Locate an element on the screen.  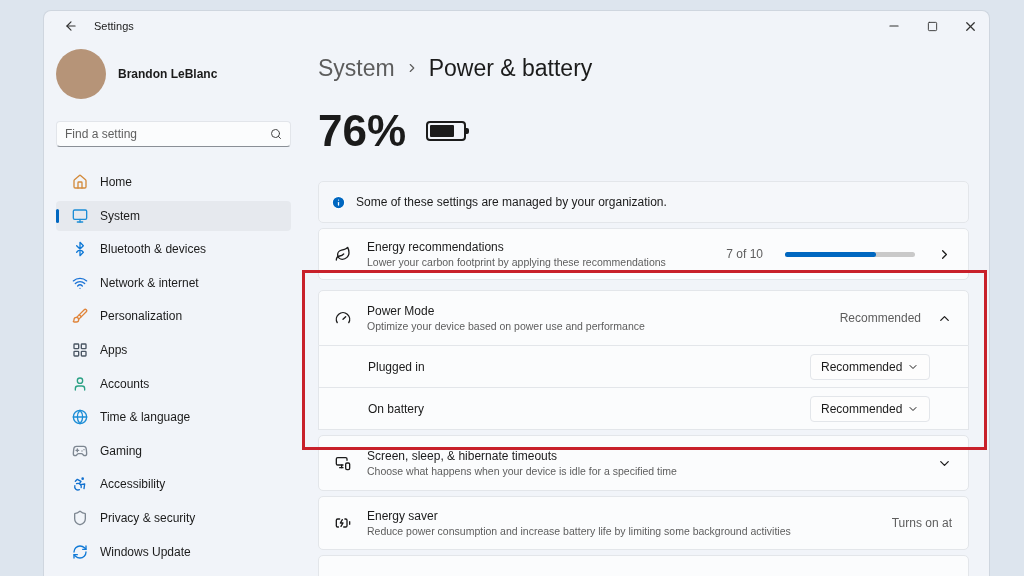
nav-item: Gaming is located at coordinates (173, 450).